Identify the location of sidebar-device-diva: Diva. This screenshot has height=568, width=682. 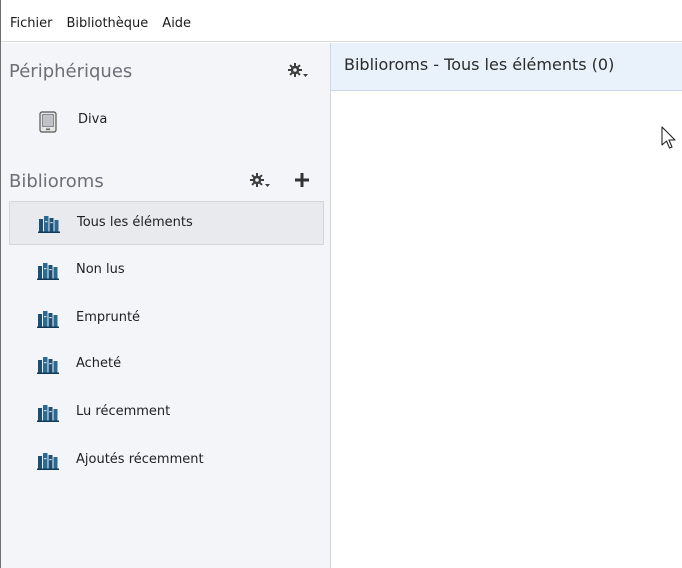
(165, 121).